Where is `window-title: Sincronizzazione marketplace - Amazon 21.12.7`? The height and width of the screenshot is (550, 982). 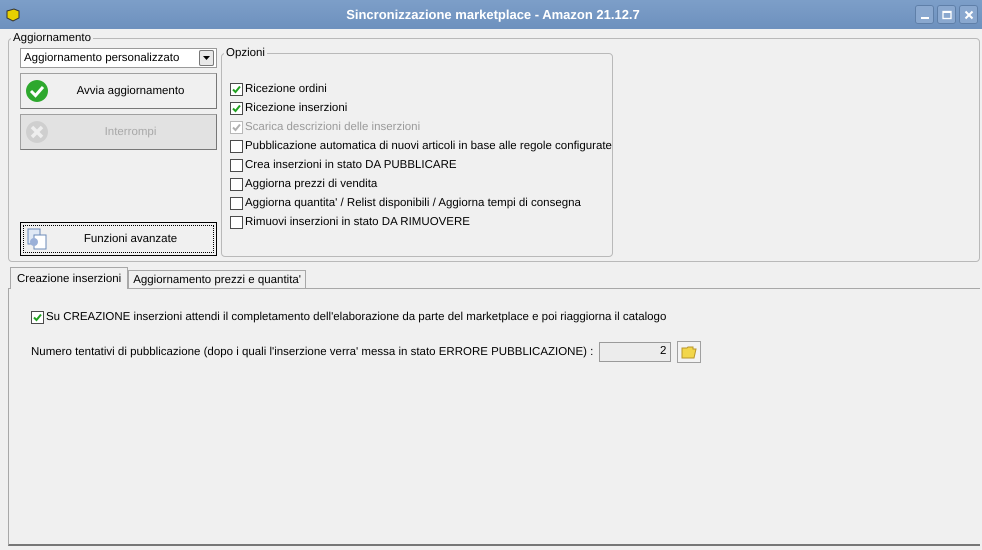 window-title: Sincronizzazione marketplace - Amazon 21.12.7 is located at coordinates (493, 14).